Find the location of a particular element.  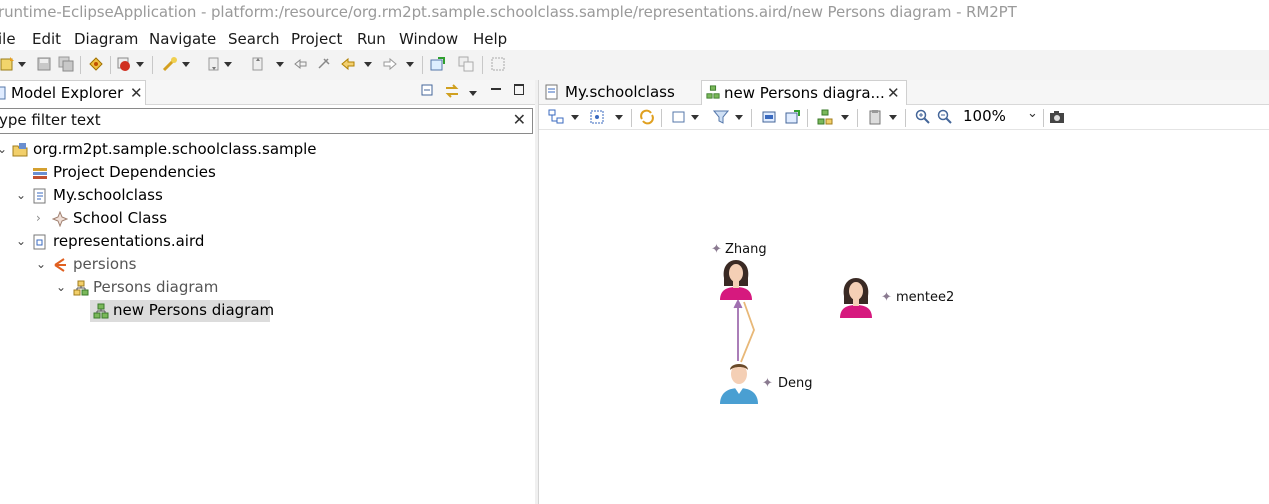

link-with-editor-icon is located at coordinates (452, 91).